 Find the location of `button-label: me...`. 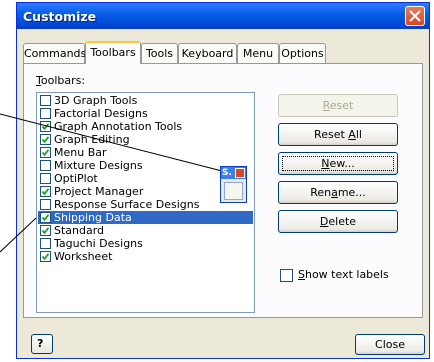

button-label: me... is located at coordinates (351, 192).